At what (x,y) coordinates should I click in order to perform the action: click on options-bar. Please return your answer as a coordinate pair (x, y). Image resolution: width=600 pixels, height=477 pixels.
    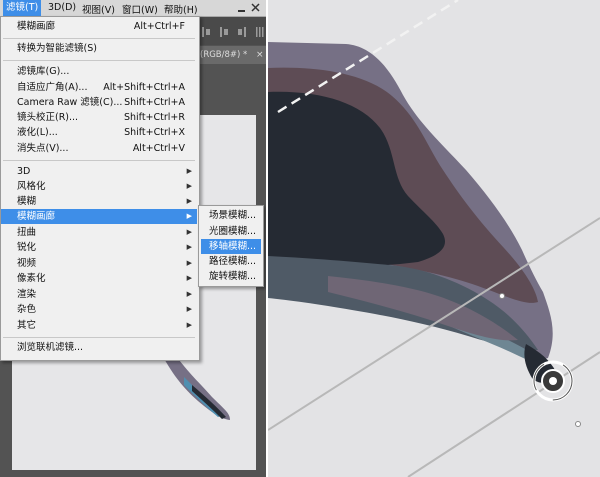
    Looking at the image, I should click on (232, 31).